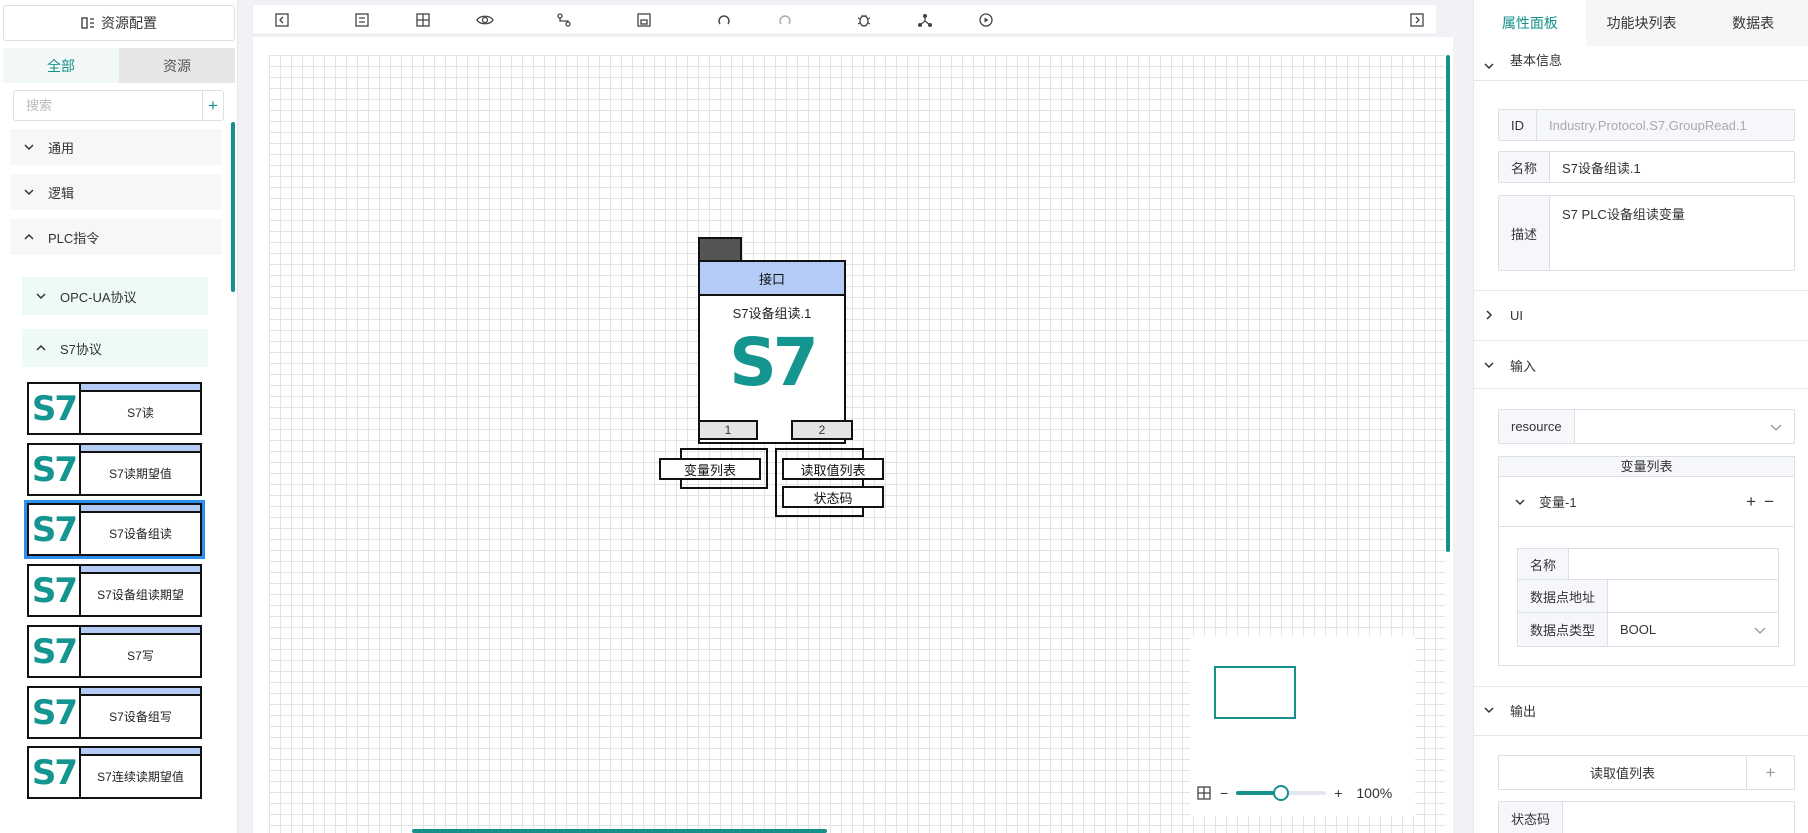 The width and height of the screenshot is (1808, 833). I want to click on zoom-in-button: +, so click(1338, 793).